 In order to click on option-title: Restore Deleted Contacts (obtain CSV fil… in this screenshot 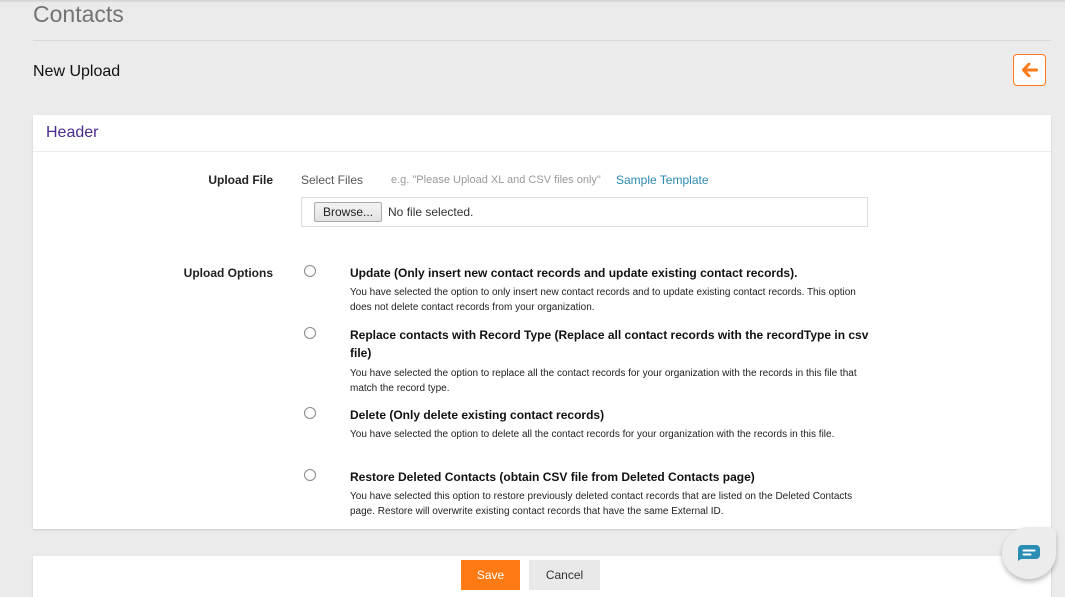, I will do `click(552, 477)`.